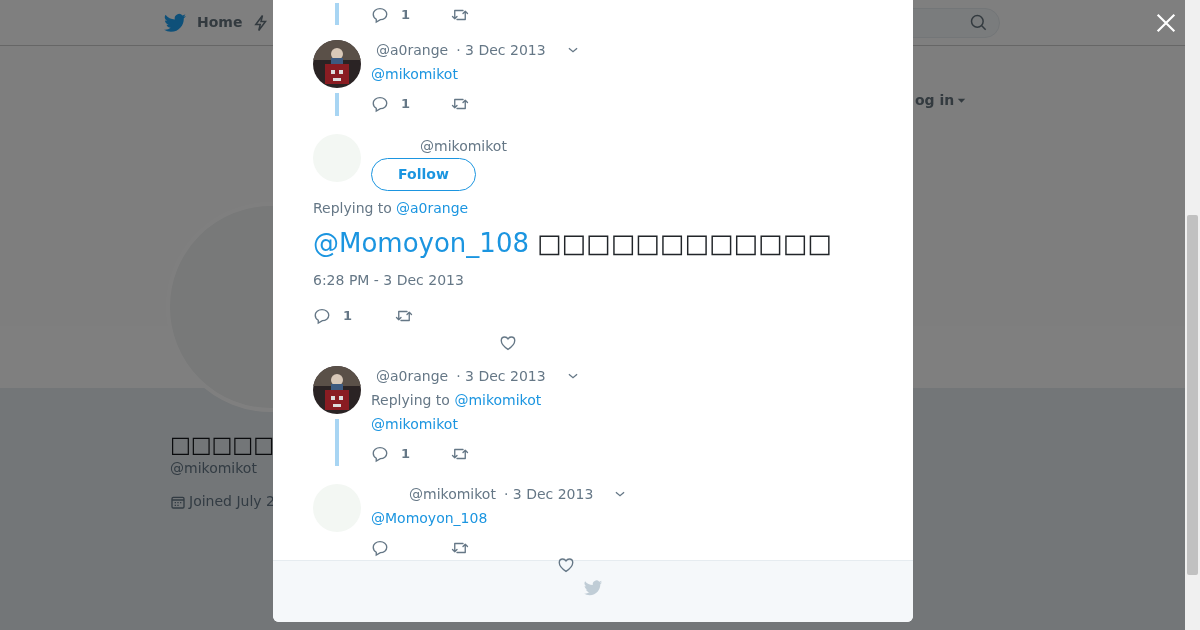  Describe the element at coordinates (593, 588) in the screenshot. I see `bird-icon` at that location.